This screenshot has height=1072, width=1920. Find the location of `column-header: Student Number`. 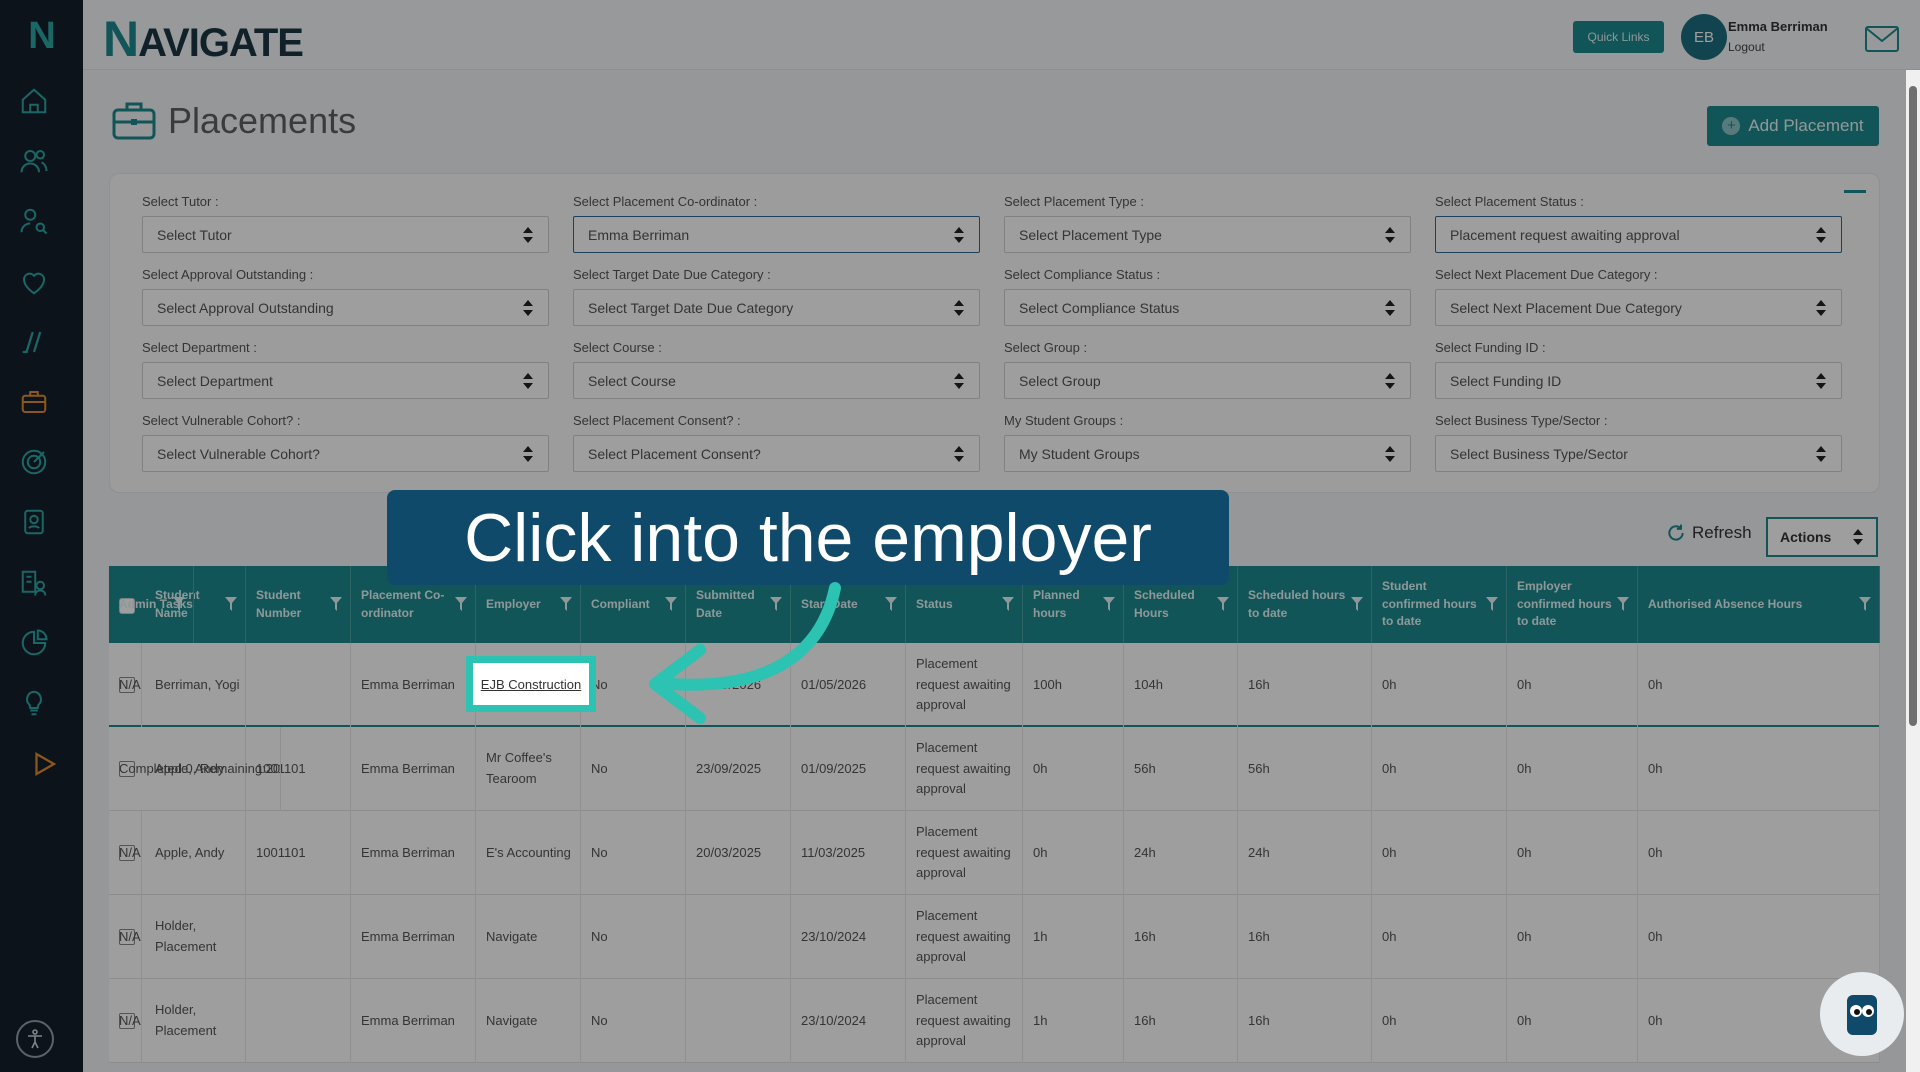

column-header: Student Number is located at coordinates (298, 604).